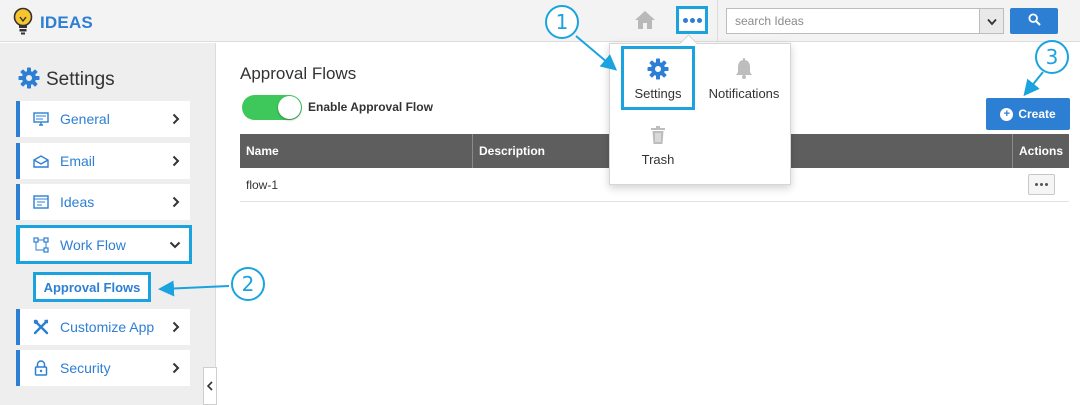  I want to click on sidebar-item-security: Security, so click(103, 368).